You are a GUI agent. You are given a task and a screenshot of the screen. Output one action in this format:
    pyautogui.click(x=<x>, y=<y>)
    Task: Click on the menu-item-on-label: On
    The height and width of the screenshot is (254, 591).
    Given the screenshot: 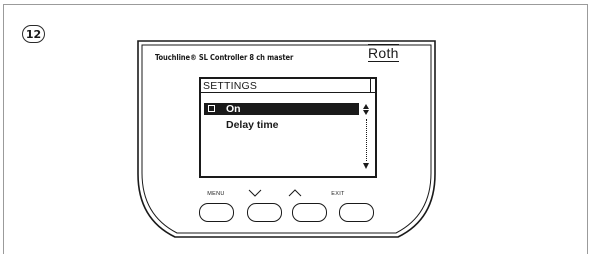 What is the action you would take?
    pyautogui.click(x=233, y=109)
    